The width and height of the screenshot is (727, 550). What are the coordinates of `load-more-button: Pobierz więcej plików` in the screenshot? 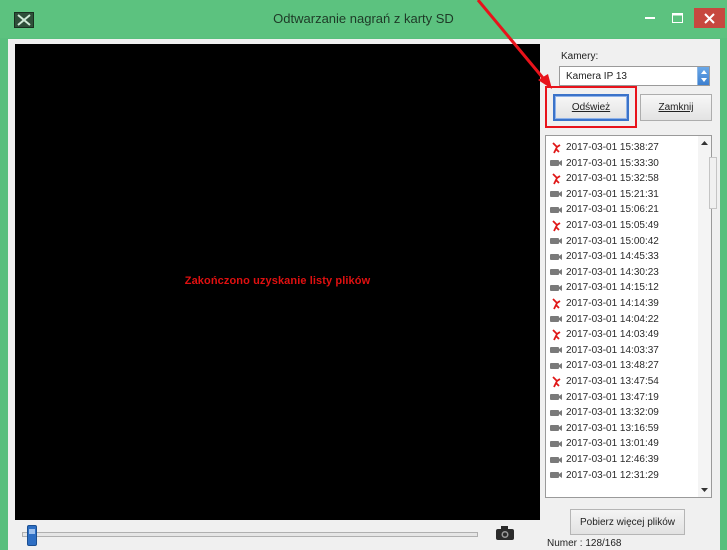 It's located at (627, 522).